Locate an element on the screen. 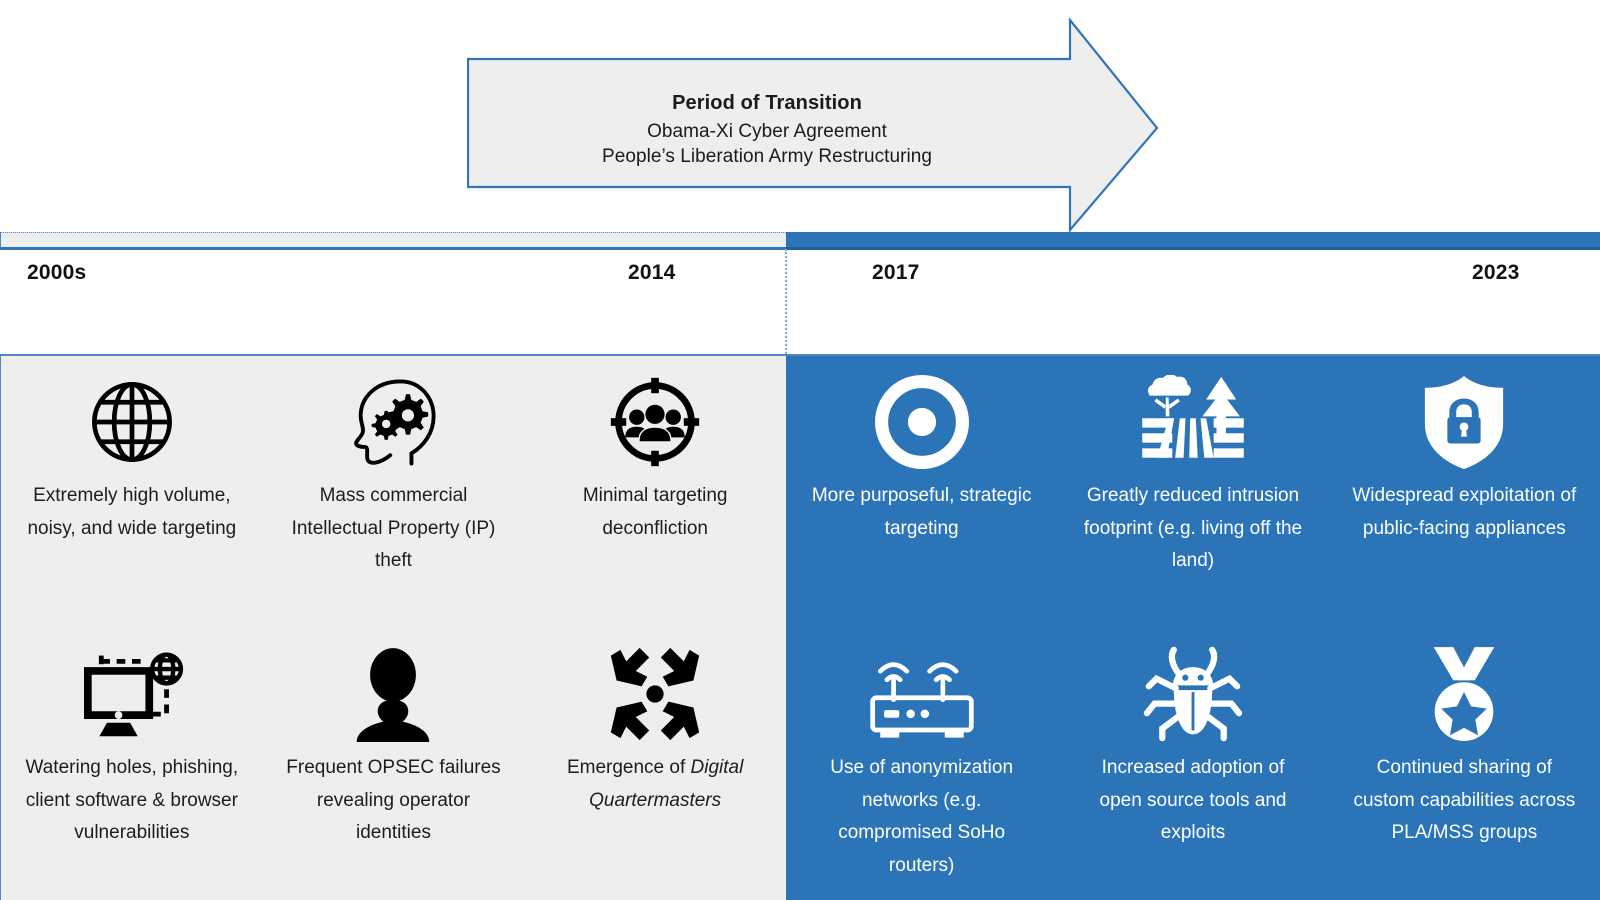 This screenshot has width=1600, height=900. arrow-subtitle-1: Obama-Xi Cyber Agreement is located at coordinates (767, 132).